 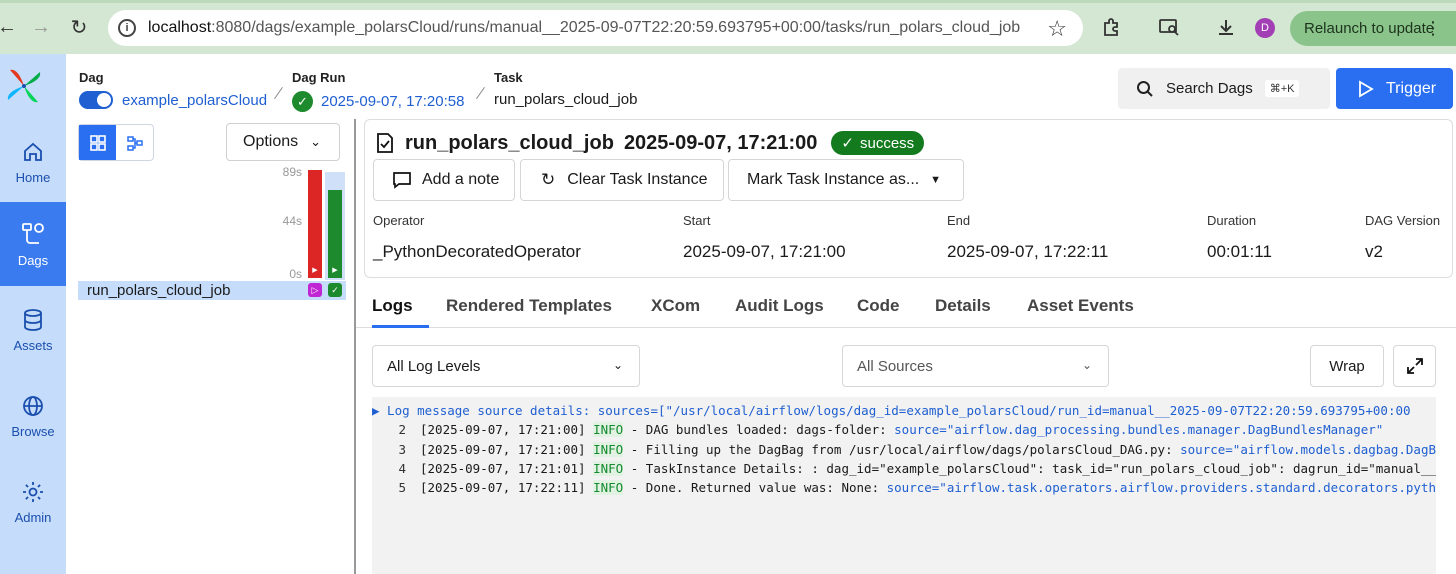 What do you see at coordinates (779, 306) in the screenshot?
I see `tab-audit-logs: Audit Logs` at bounding box center [779, 306].